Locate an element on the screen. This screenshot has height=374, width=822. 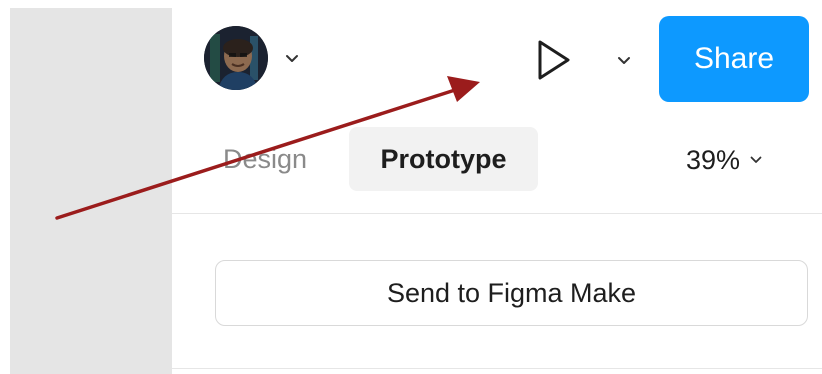
avatar-image is located at coordinates (236, 58).